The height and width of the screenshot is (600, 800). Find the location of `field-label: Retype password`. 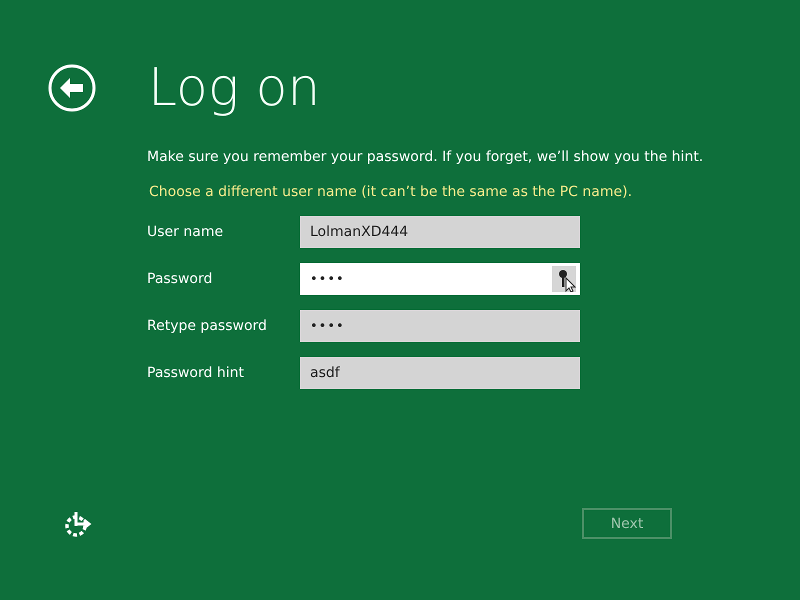

field-label: Retype password is located at coordinates (207, 326).